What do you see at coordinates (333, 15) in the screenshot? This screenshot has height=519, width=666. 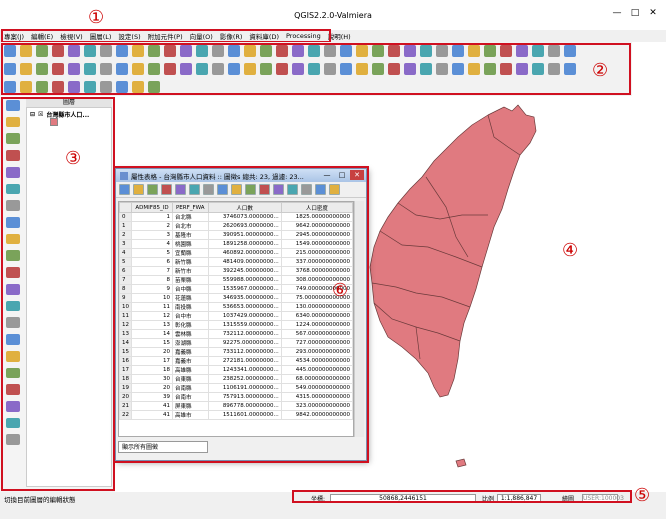 I see `window-title: QGIS2.2.0-Valmiera` at bounding box center [333, 15].